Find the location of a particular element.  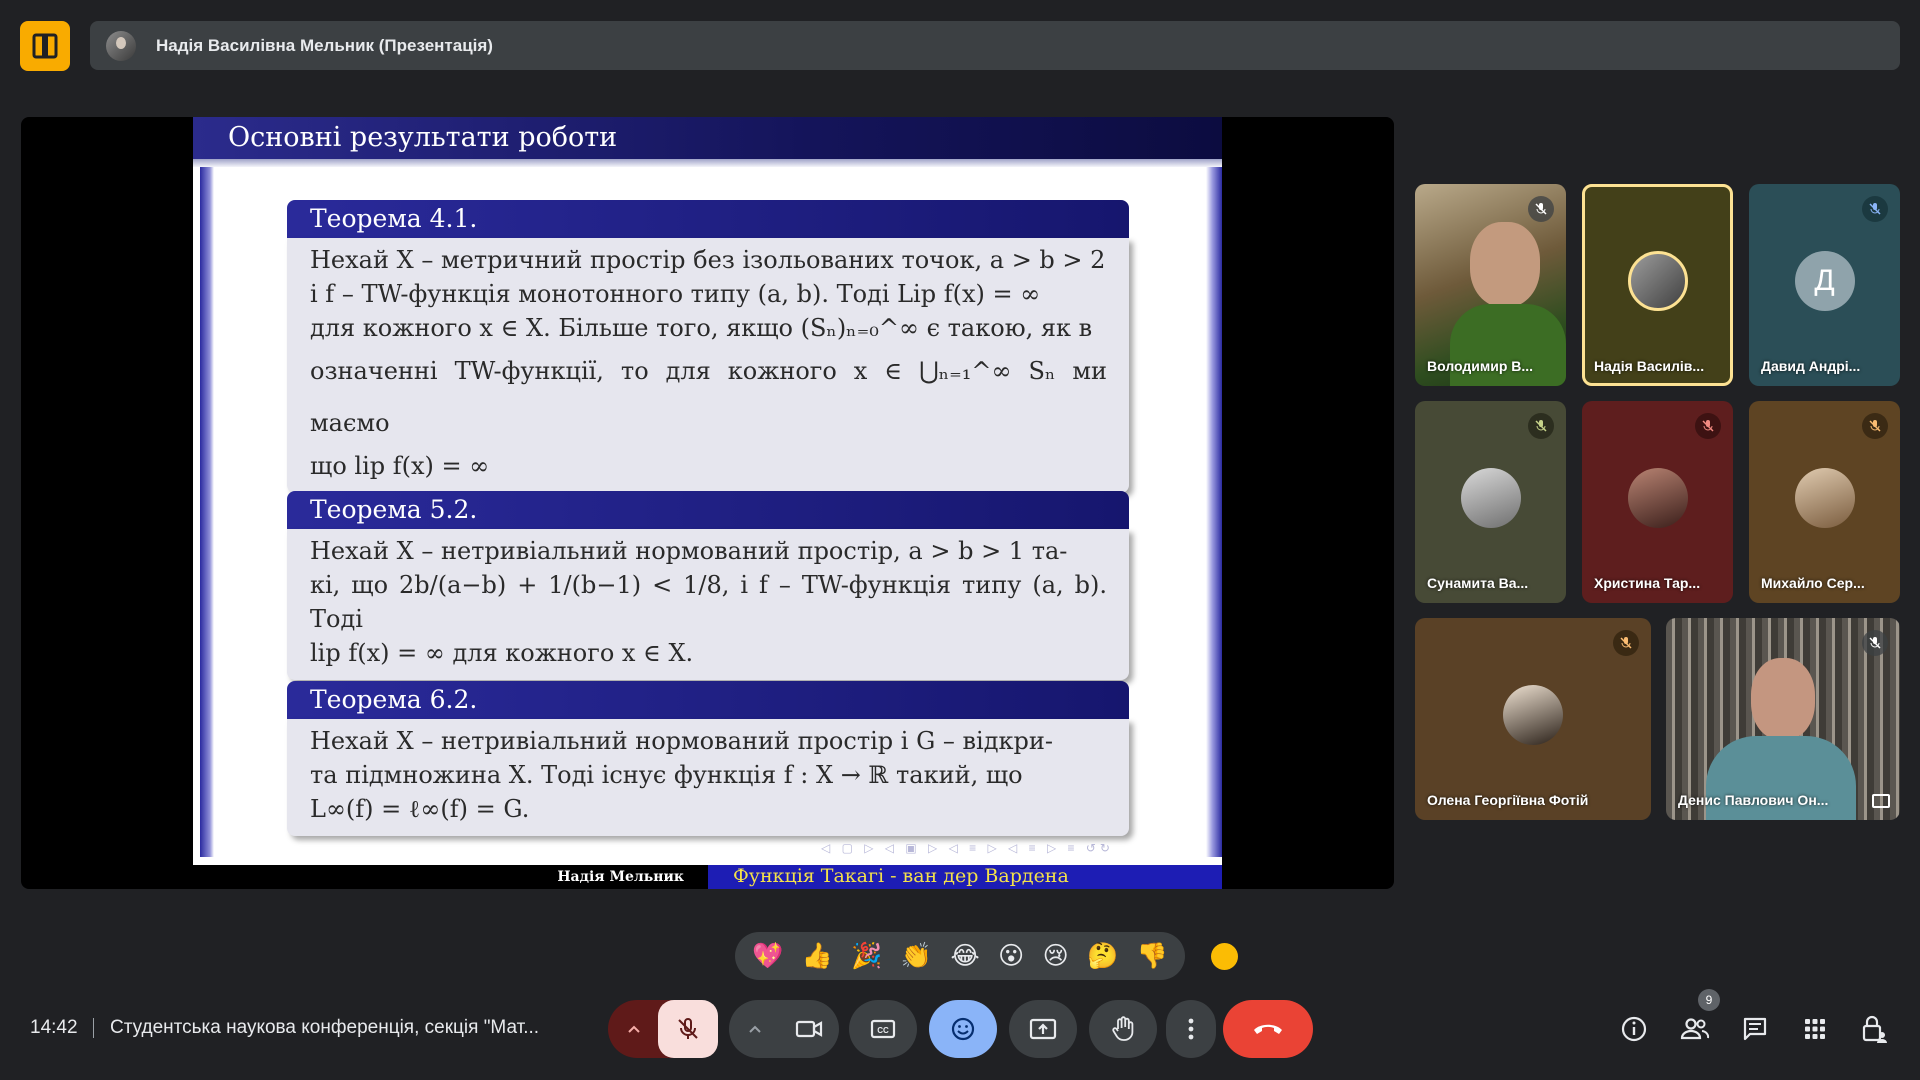

chat-icon is located at coordinates (1755, 1029).